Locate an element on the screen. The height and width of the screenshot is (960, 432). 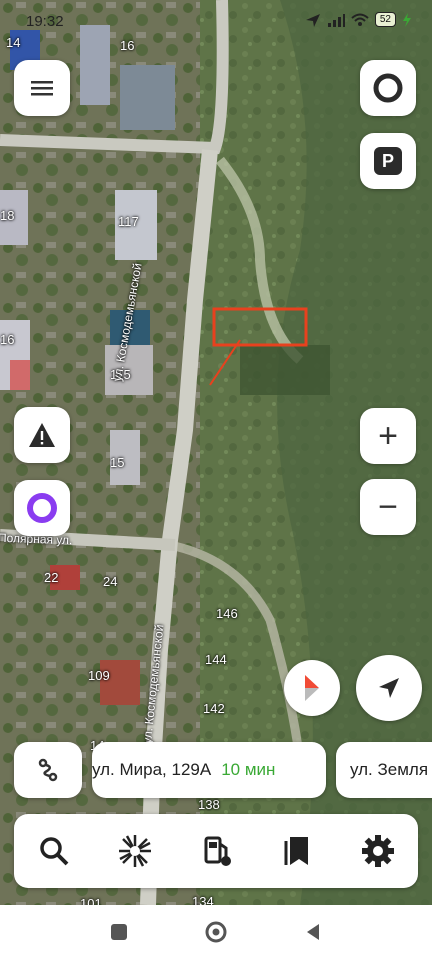
alice-button is located at coordinates (388, 88).